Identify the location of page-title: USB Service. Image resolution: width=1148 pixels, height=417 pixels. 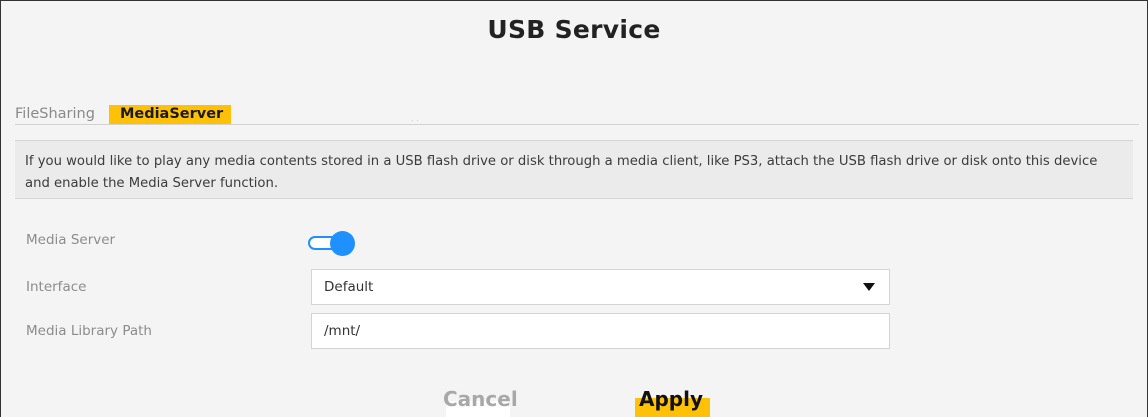
(574, 29).